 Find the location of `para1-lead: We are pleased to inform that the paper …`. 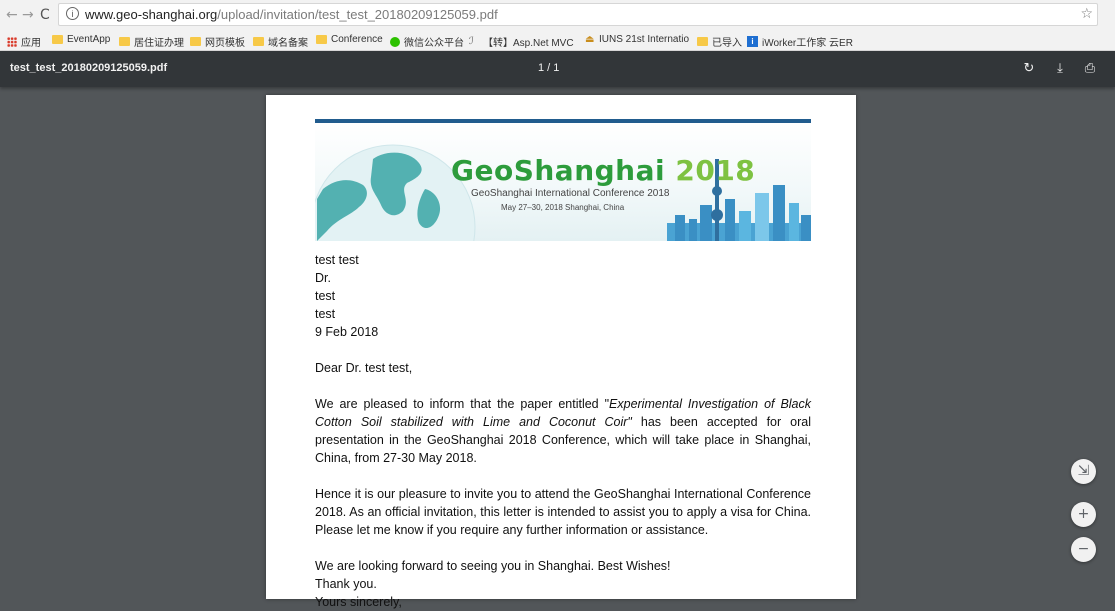

para1-lead: We are pleased to inform that the paper … is located at coordinates (462, 404).